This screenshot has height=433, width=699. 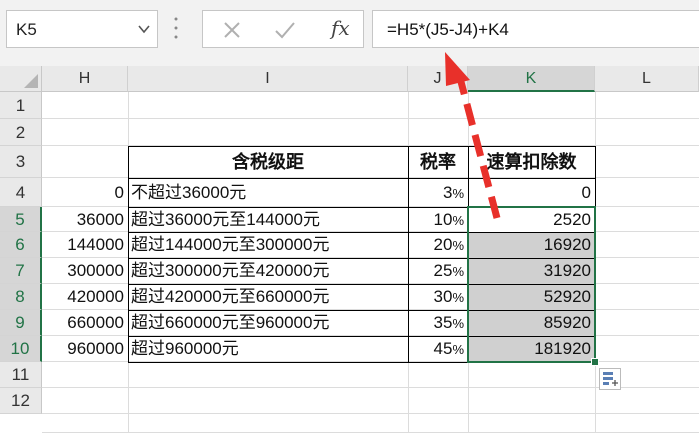 I want to click on name-box-value: K5, so click(x=26, y=29).